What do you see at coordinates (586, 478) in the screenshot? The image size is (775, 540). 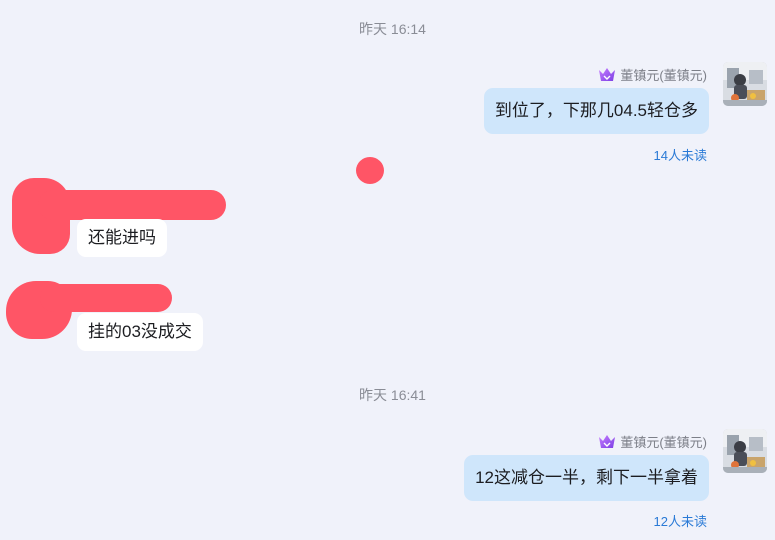 I see `outgoing-message-bubble: 12这减仓一半，剩下一半拿着` at bounding box center [586, 478].